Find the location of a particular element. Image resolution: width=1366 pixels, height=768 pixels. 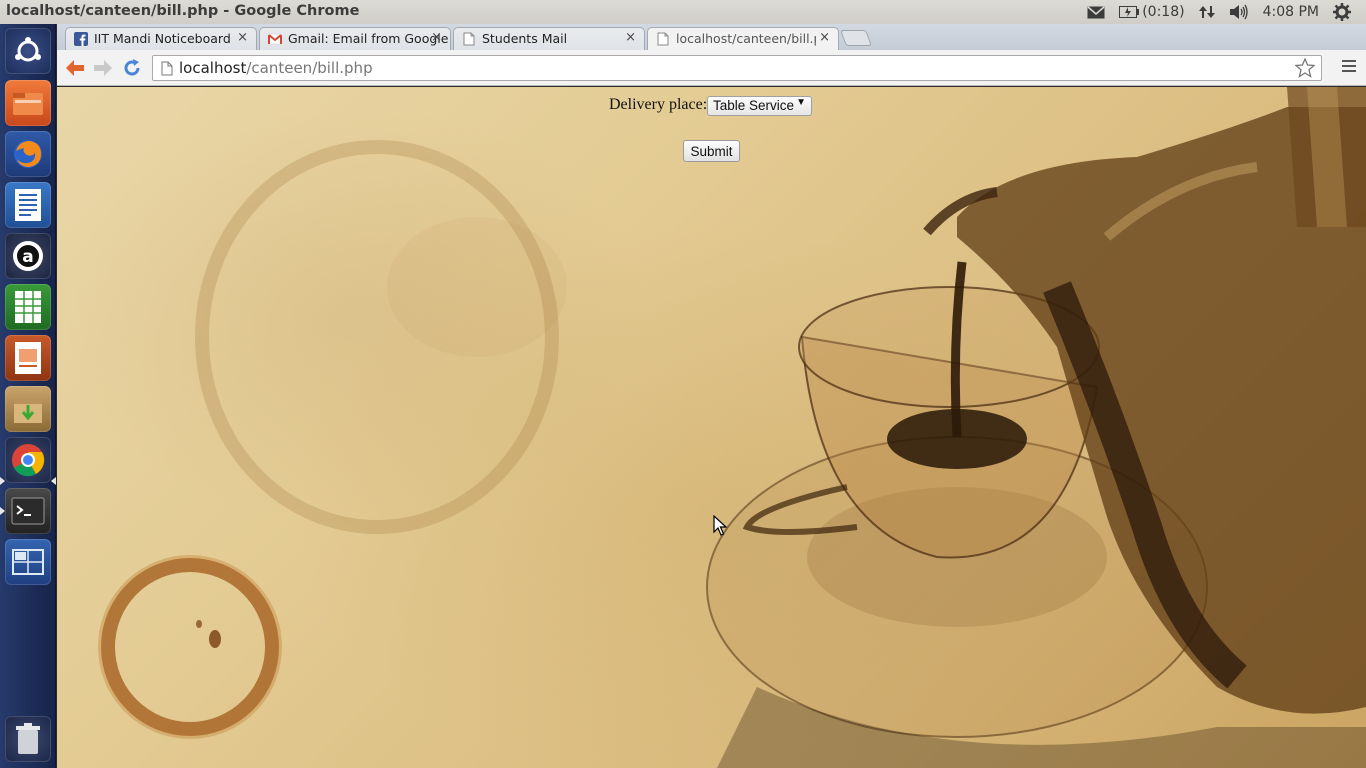

delivery-place-select: Table Service ▼ is located at coordinates (759, 106).